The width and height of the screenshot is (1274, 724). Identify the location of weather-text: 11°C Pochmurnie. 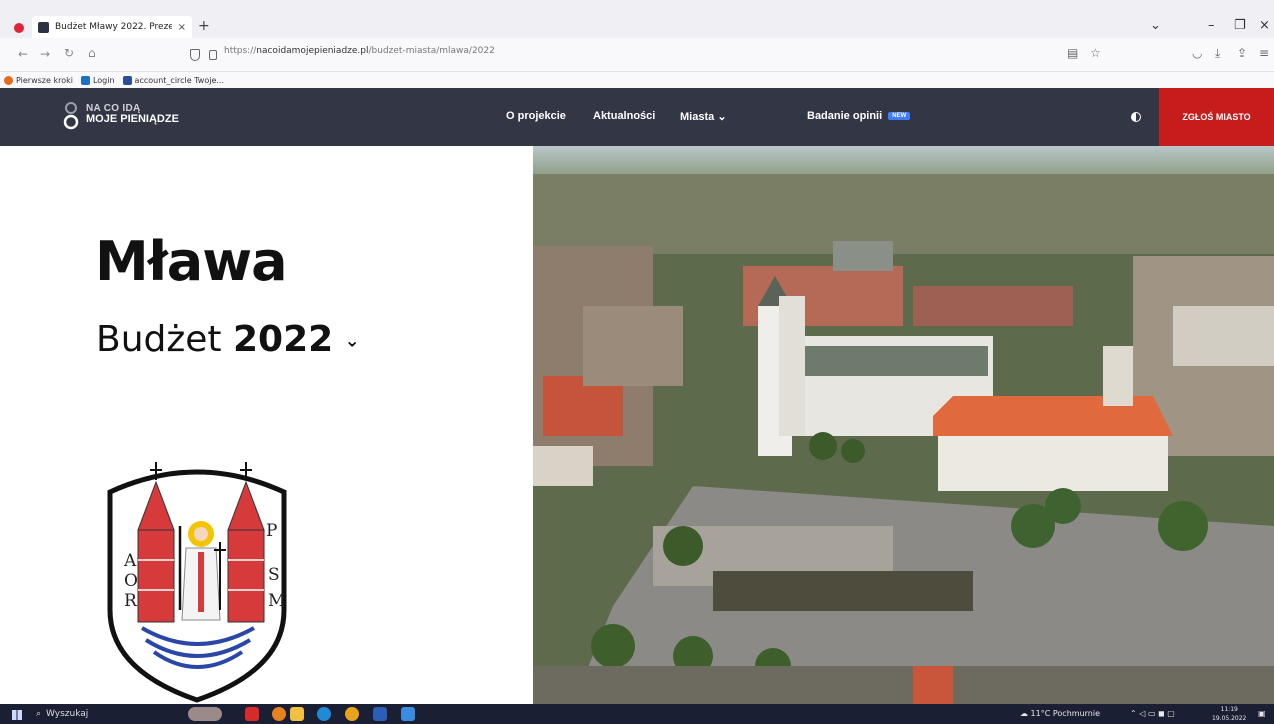
(1065, 713).